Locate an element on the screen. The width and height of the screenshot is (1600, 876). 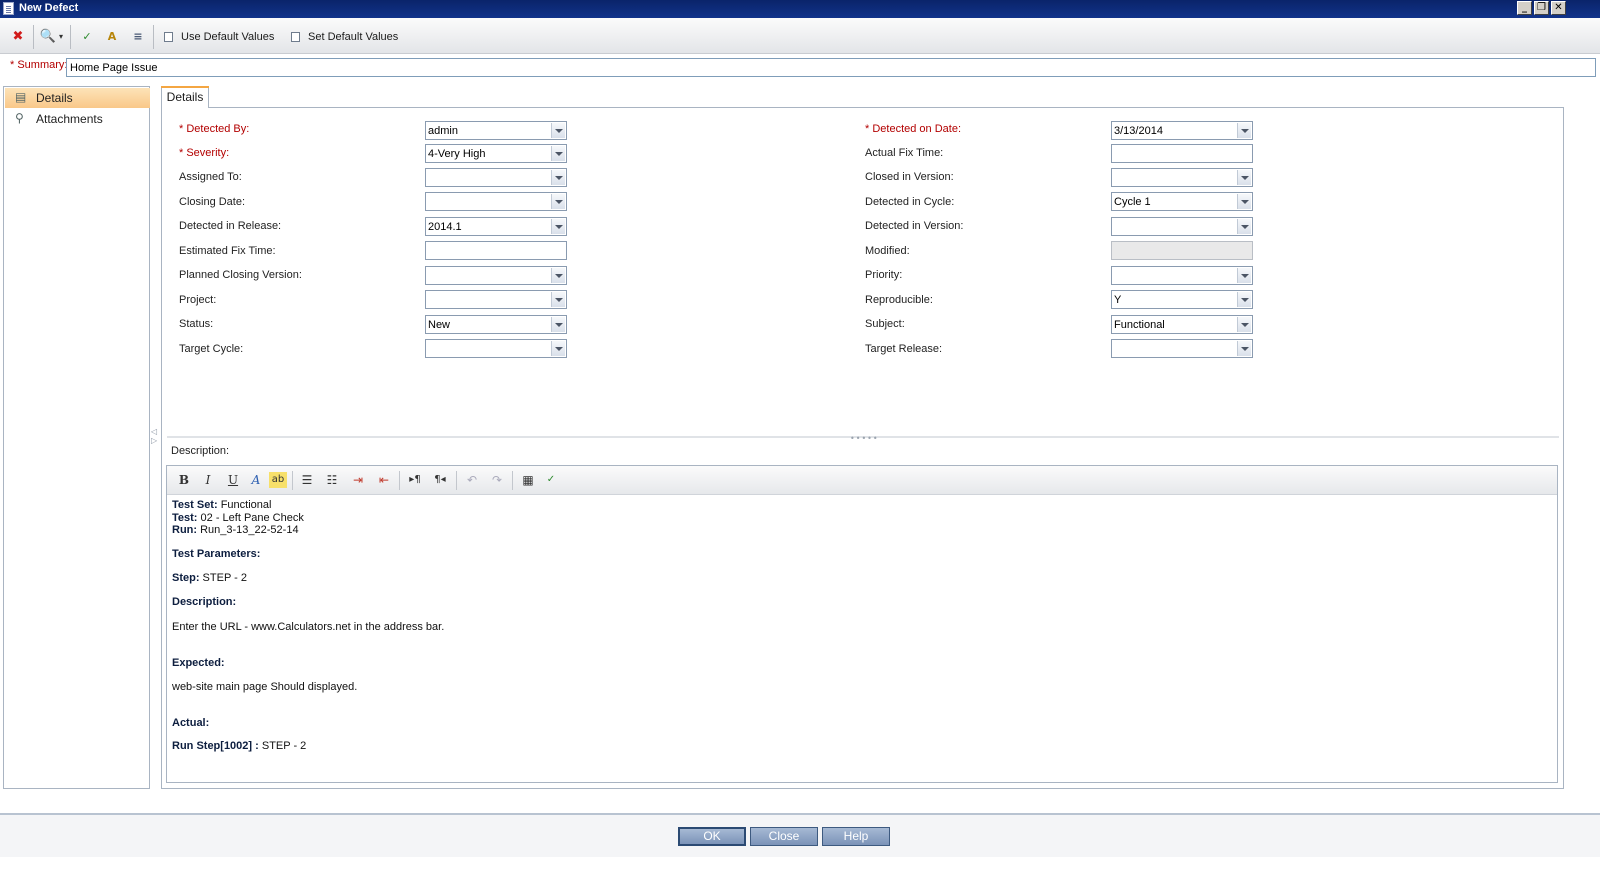
detected-by-combo: admin is located at coordinates (496, 130).